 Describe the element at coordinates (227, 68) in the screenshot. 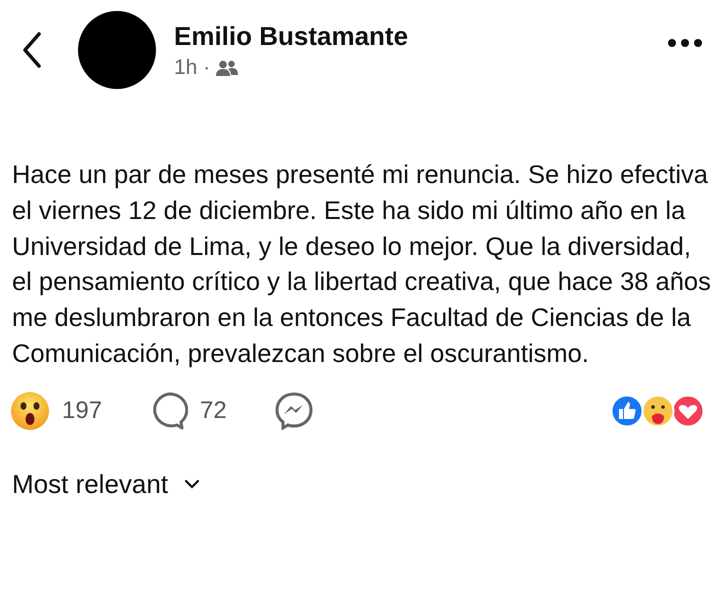

I see `friends-icon` at that location.